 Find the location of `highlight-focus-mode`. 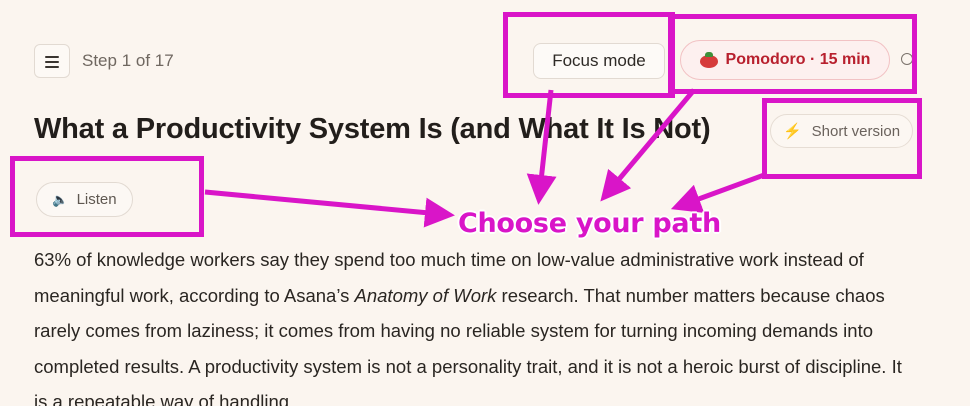

highlight-focus-mode is located at coordinates (589, 55).